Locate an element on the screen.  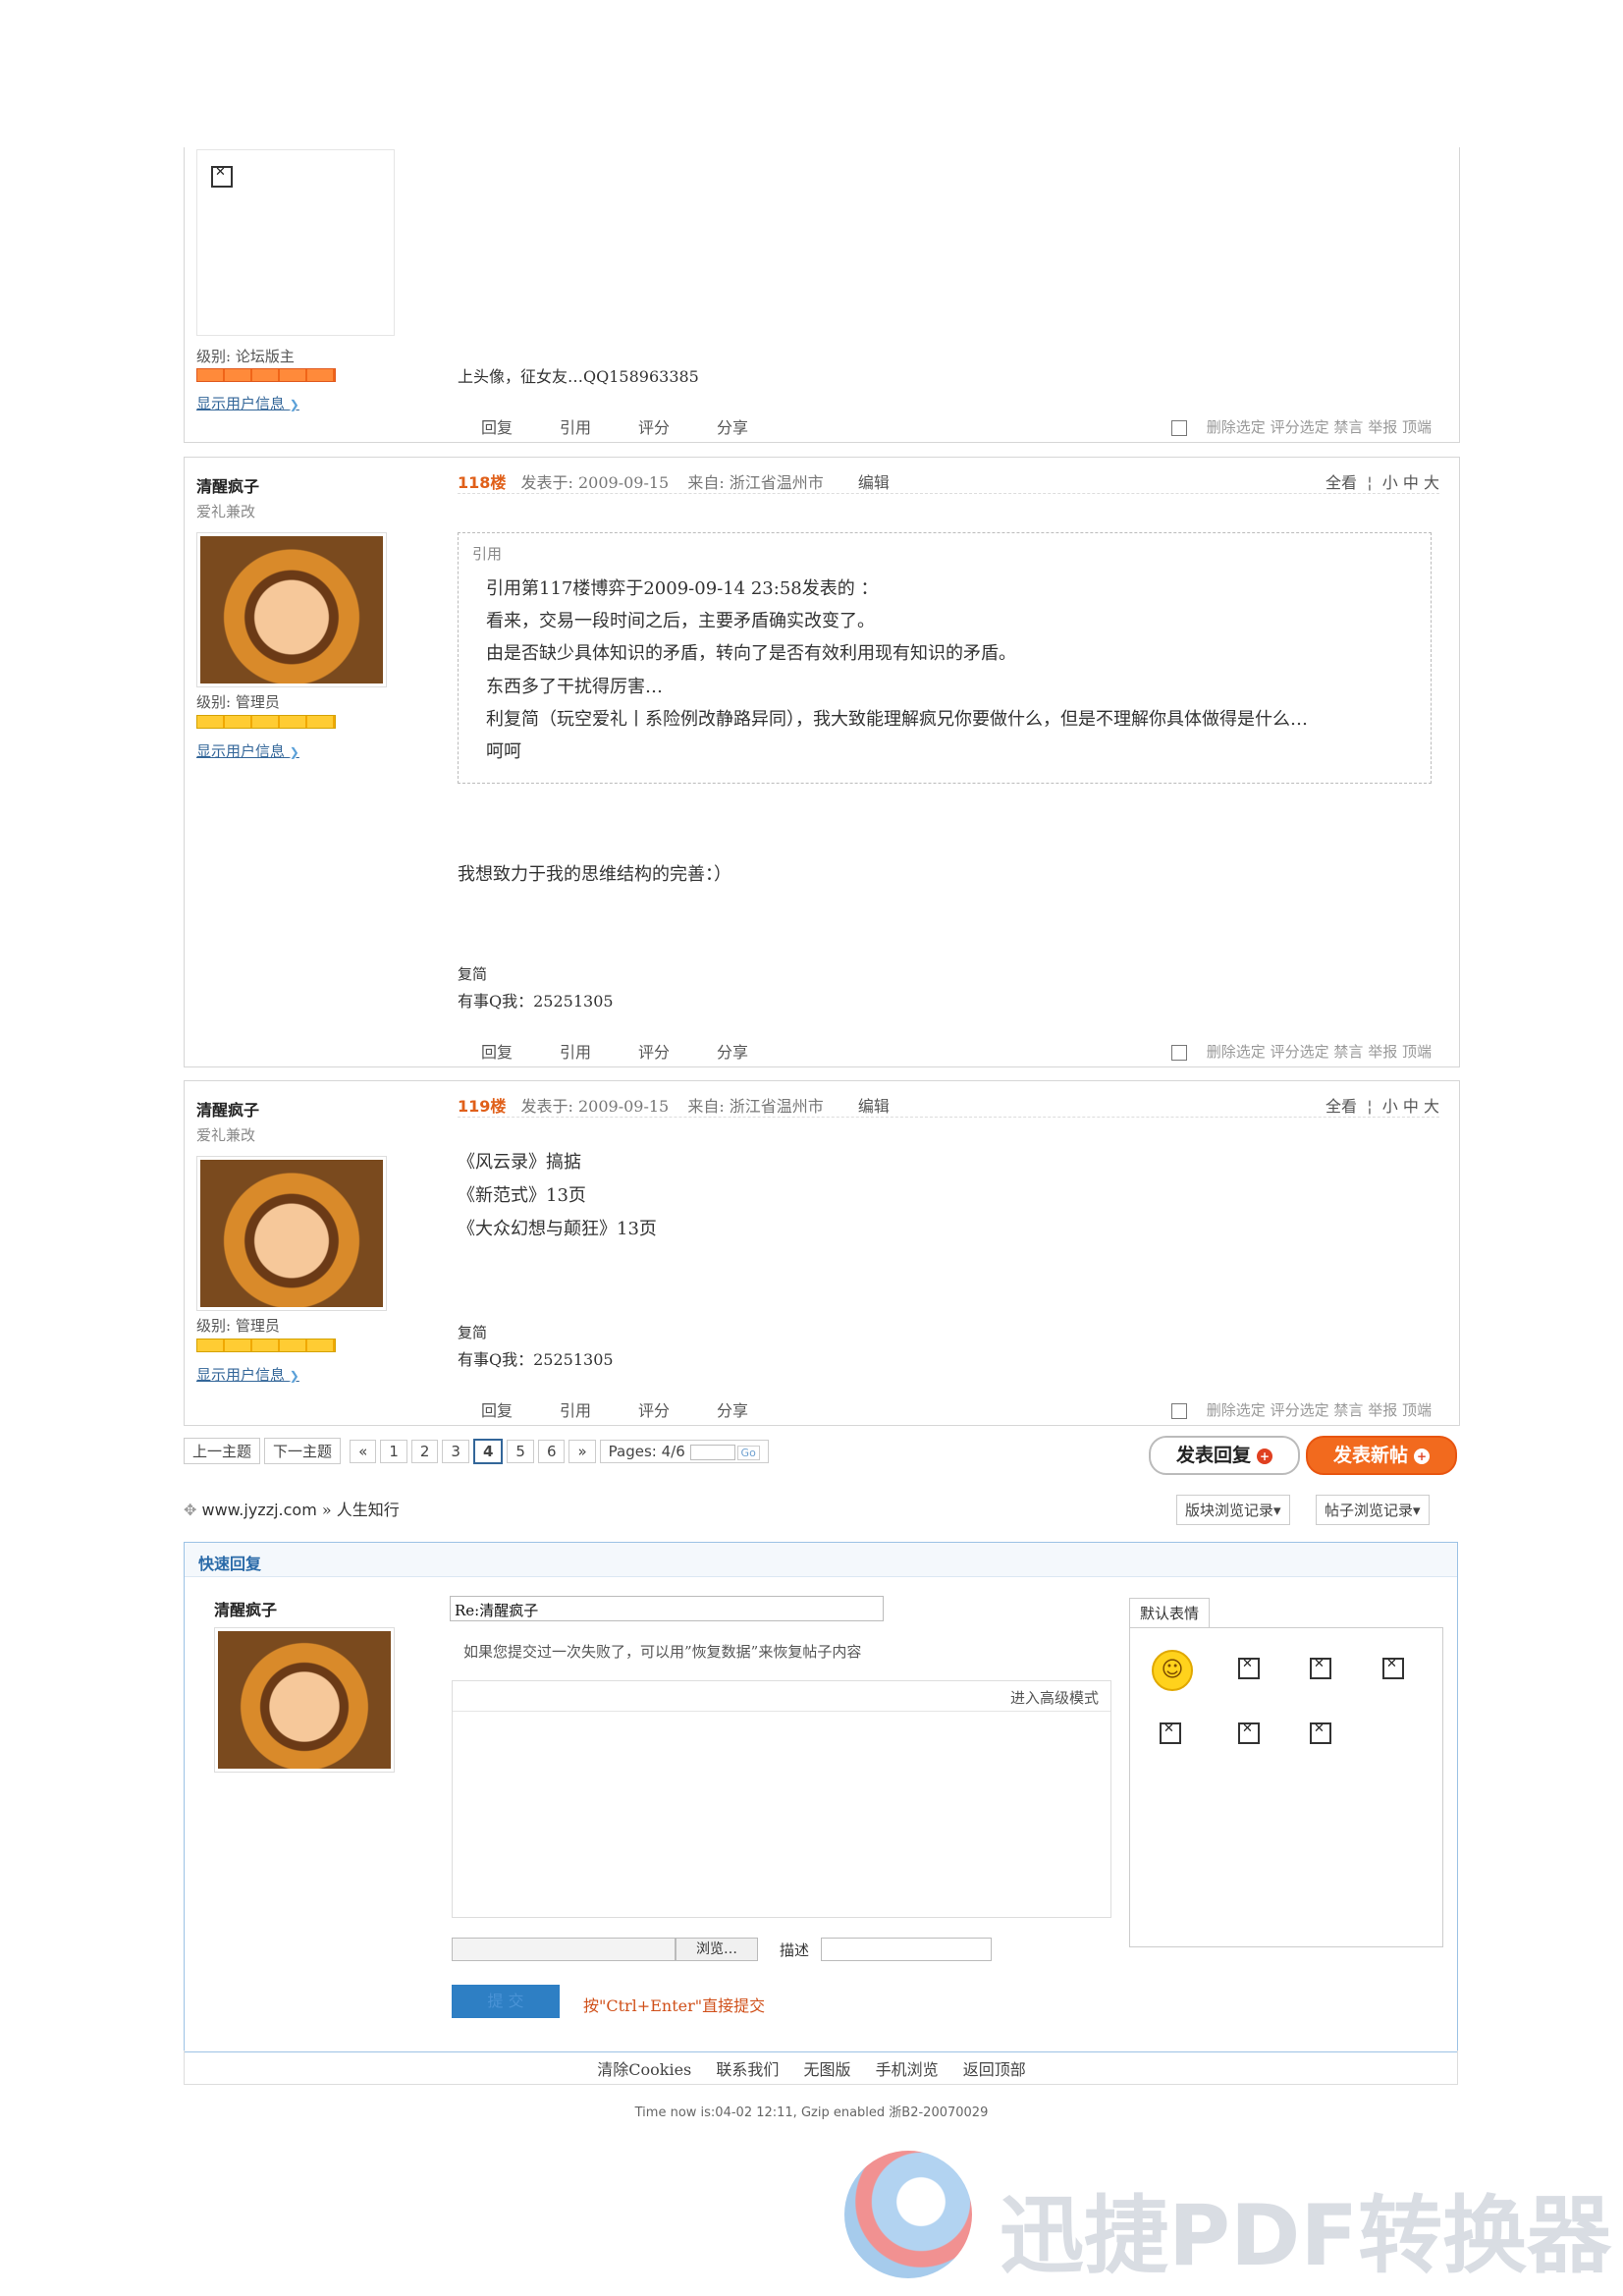
submit-button: 提 交 is located at coordinates (506, 2001).